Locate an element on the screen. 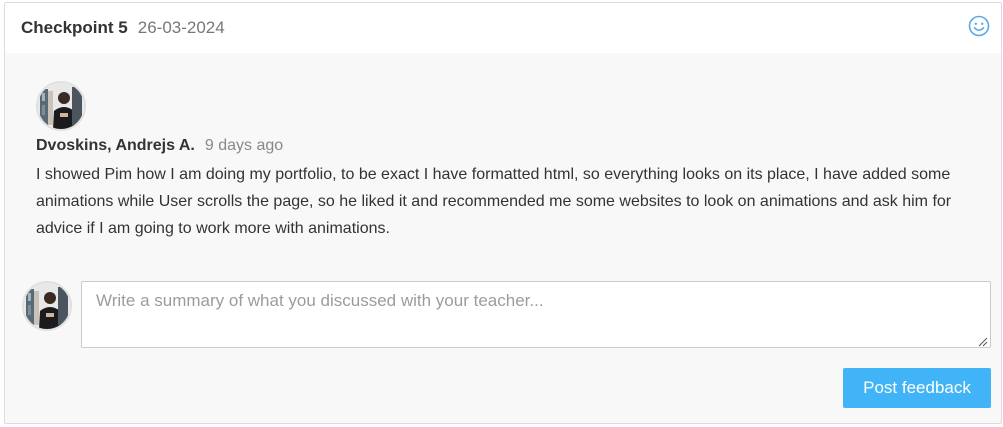 The height and width of the screenshot is (427, 1003). post-feedback-button: Post feedback is located at coordinates (917, 388).